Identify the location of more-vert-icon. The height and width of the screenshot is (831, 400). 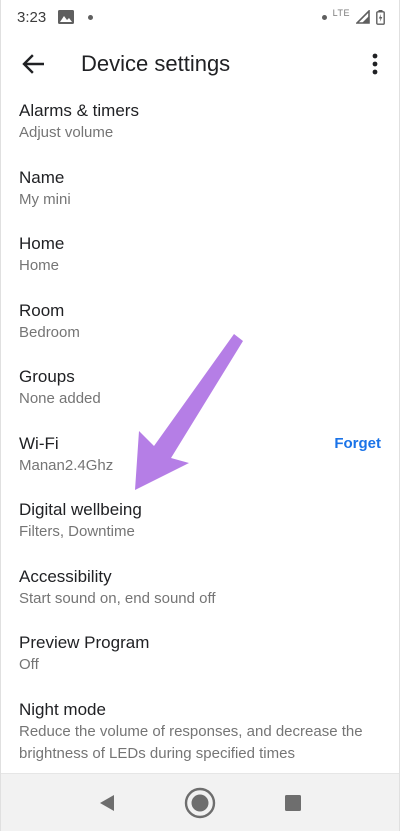
(375, 64).